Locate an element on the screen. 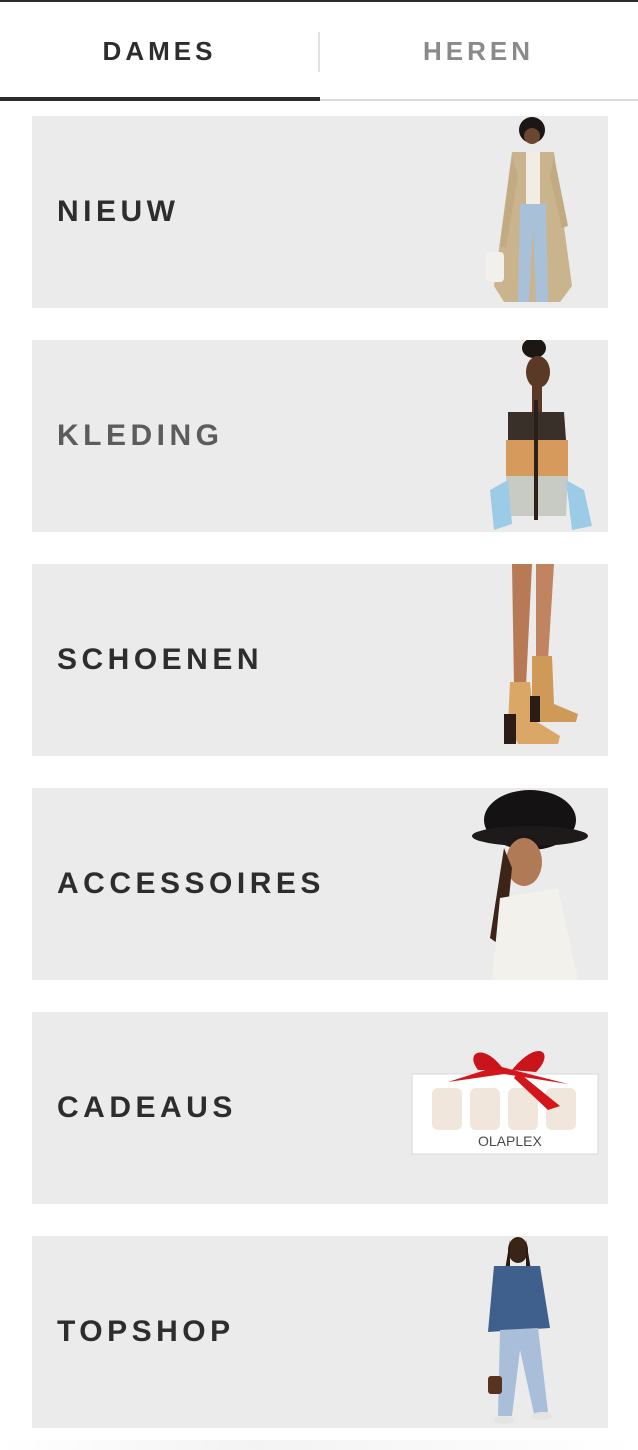 This screenshot has width=638, height=1450. category-card-cadeaus: CADEAUS OLAPLEX is located at coordinates (320, 1108).